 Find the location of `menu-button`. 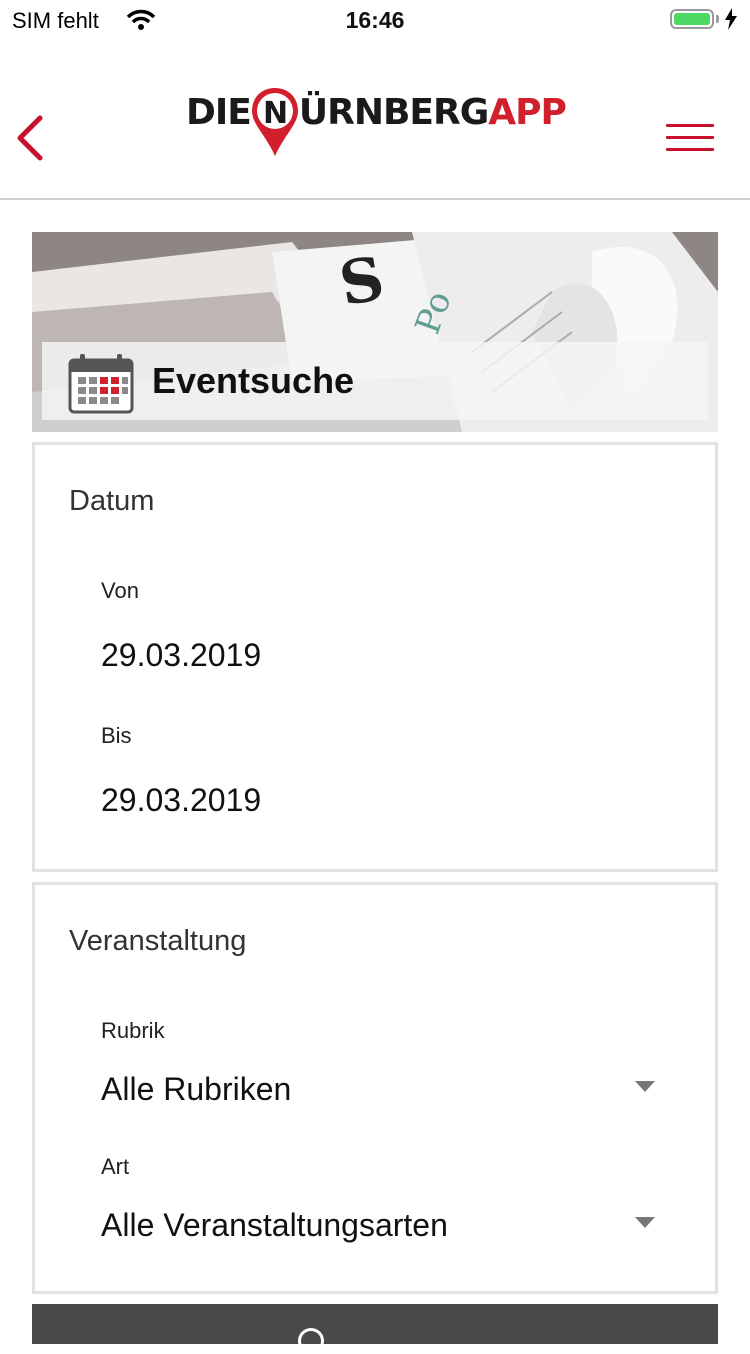

menu-button is located at coordinates (690, 140).